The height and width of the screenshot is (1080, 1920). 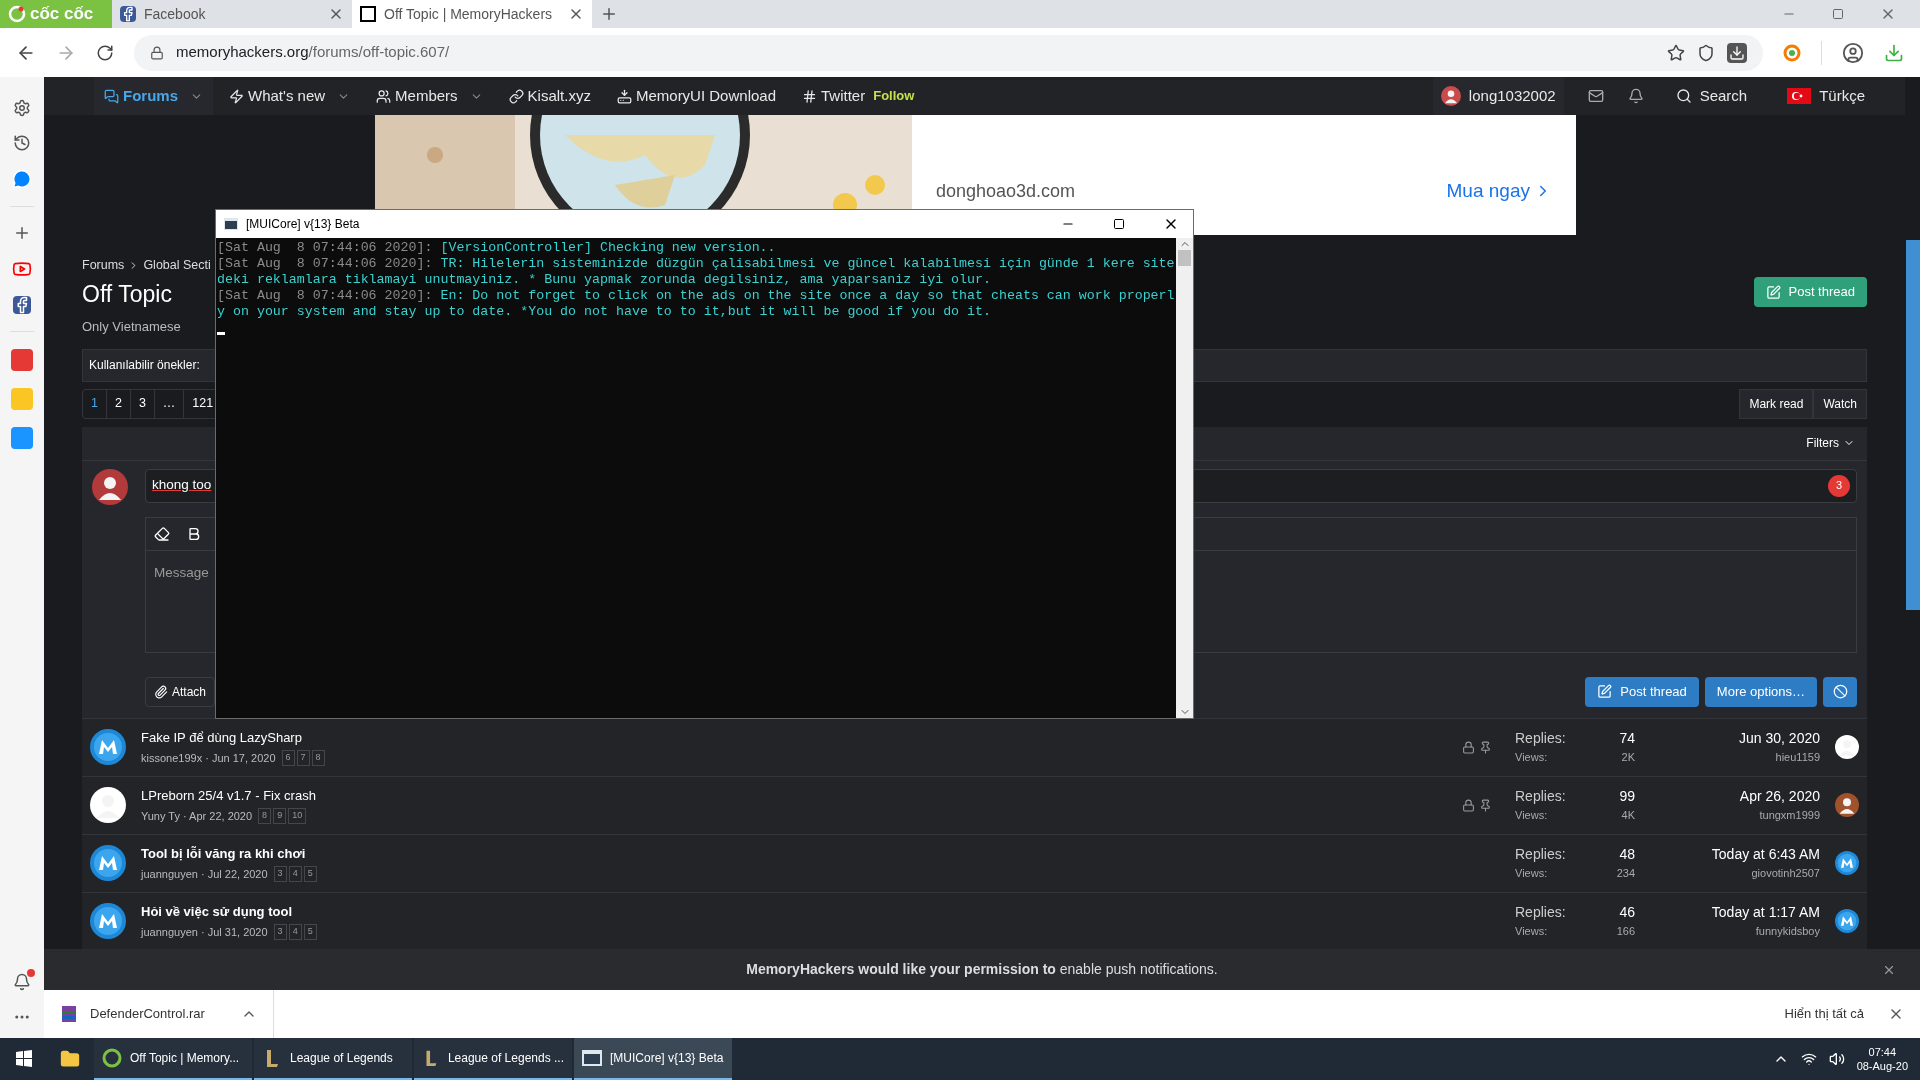 What do you see at coordinates (1244, 175) in the screenshot?
I see `ad-panel: donghoao3d.com Mua ngay` at bounding box center [1244, 175].